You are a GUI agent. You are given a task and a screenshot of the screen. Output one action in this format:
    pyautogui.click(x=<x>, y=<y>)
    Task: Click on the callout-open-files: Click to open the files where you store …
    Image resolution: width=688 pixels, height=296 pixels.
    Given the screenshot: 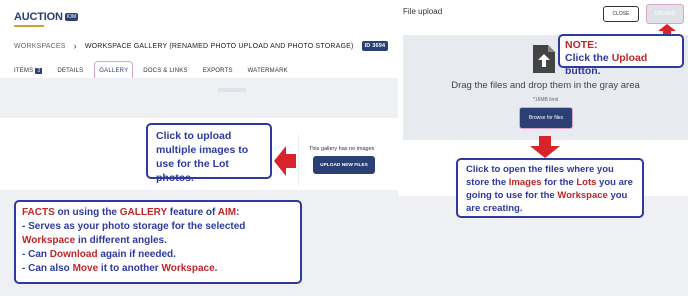 What is the action you would take?
    pyautogui.click(x=550, y=188)
    